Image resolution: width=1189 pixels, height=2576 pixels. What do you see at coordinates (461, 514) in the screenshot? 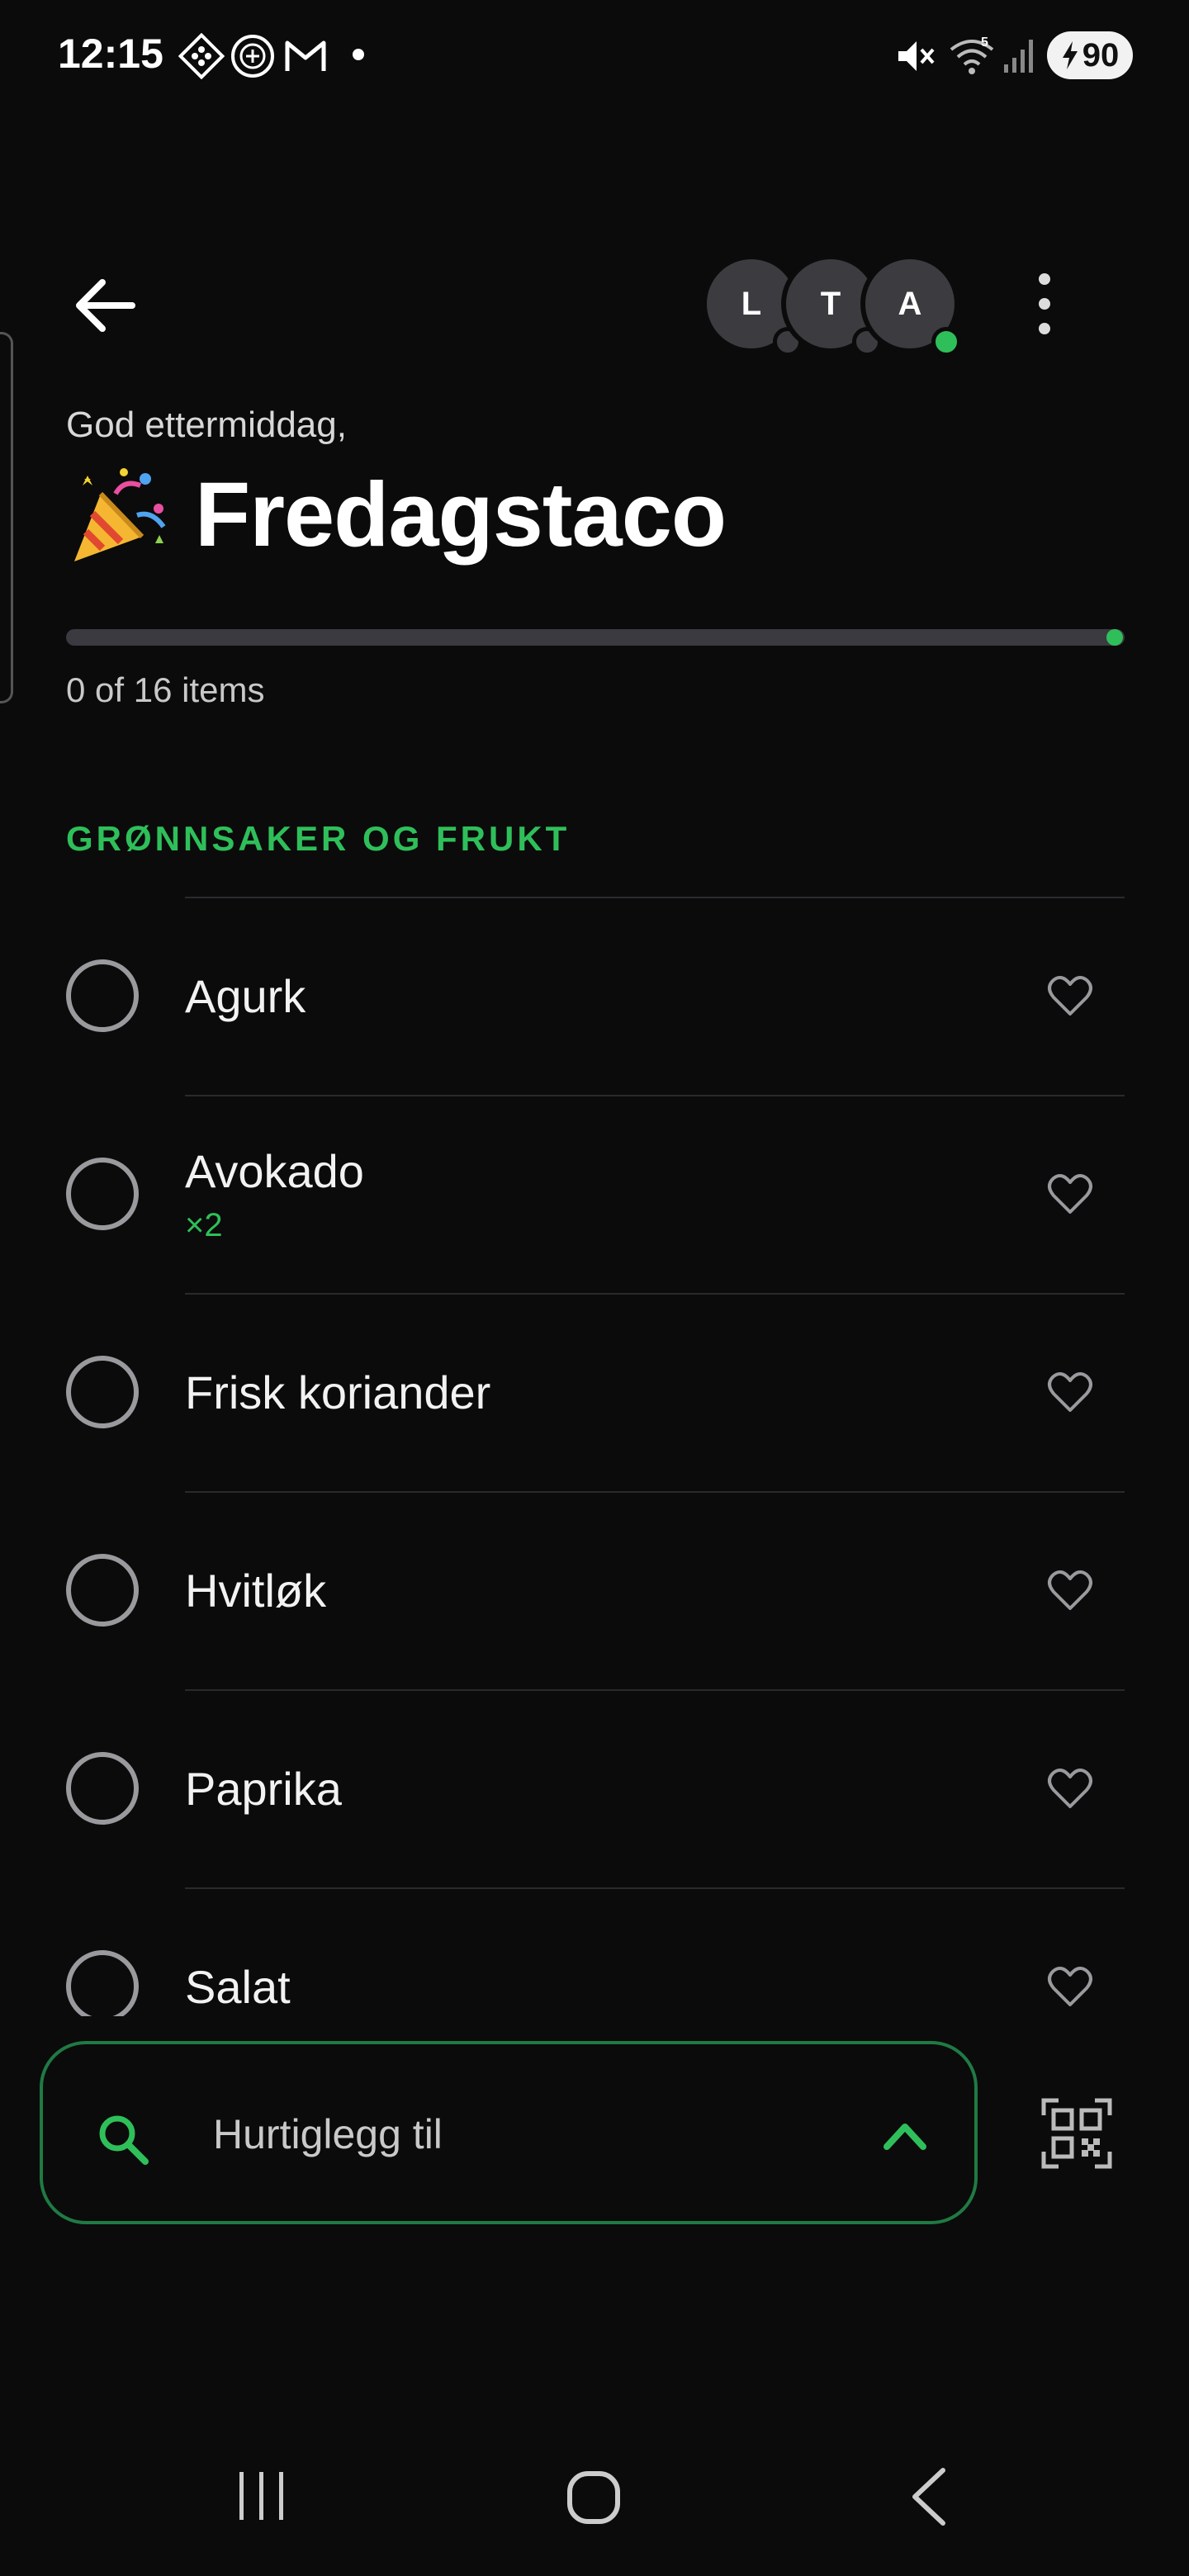
I see `list-title: Fredagstaco` at bounding box center [461, 514].